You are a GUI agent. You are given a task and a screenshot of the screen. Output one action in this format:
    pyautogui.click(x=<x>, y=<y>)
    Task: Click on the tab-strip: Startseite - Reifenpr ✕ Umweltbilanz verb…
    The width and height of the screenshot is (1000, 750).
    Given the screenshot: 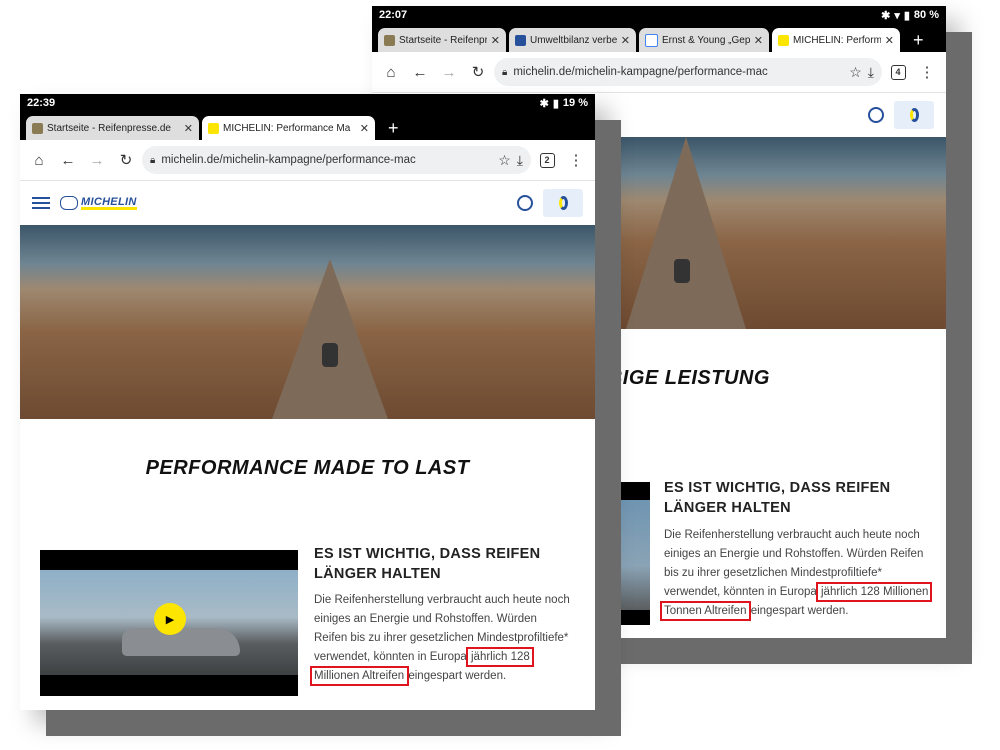 What is the action you would take?
    pyautogui.click(x=659, y=38)
    